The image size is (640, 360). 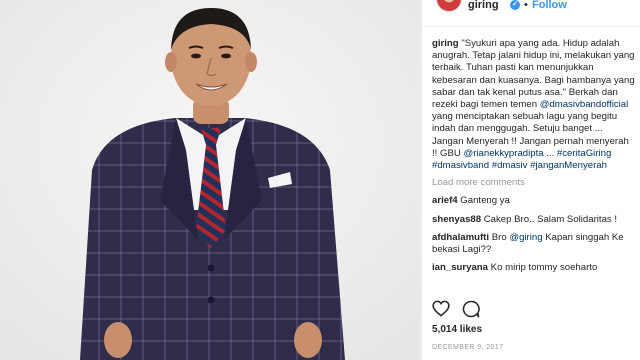 What do you see at coordinates (533, 183) in the screenshot?
I see `load-more-comments-button: Load more comments` at bounding box center [533, 183].